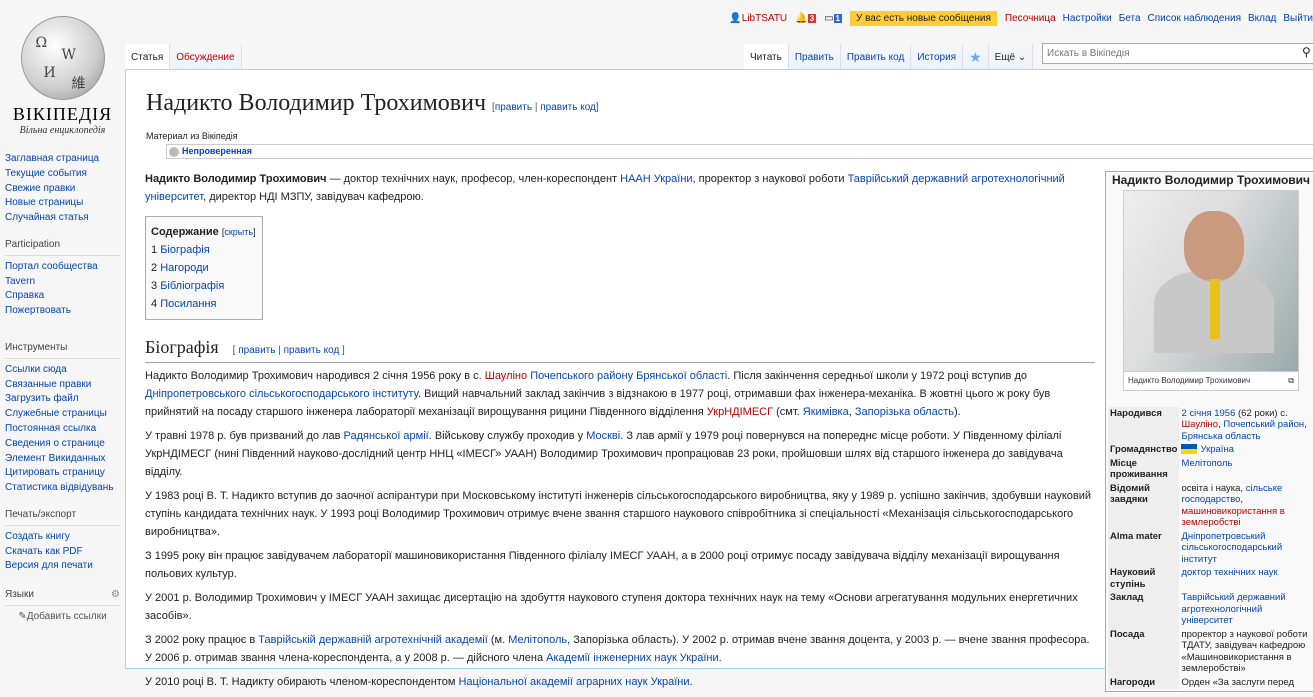  What do you see at coordinates (513, 107) in the screenshot?
I see `edit-link: править` at bounding box center [513, 107].